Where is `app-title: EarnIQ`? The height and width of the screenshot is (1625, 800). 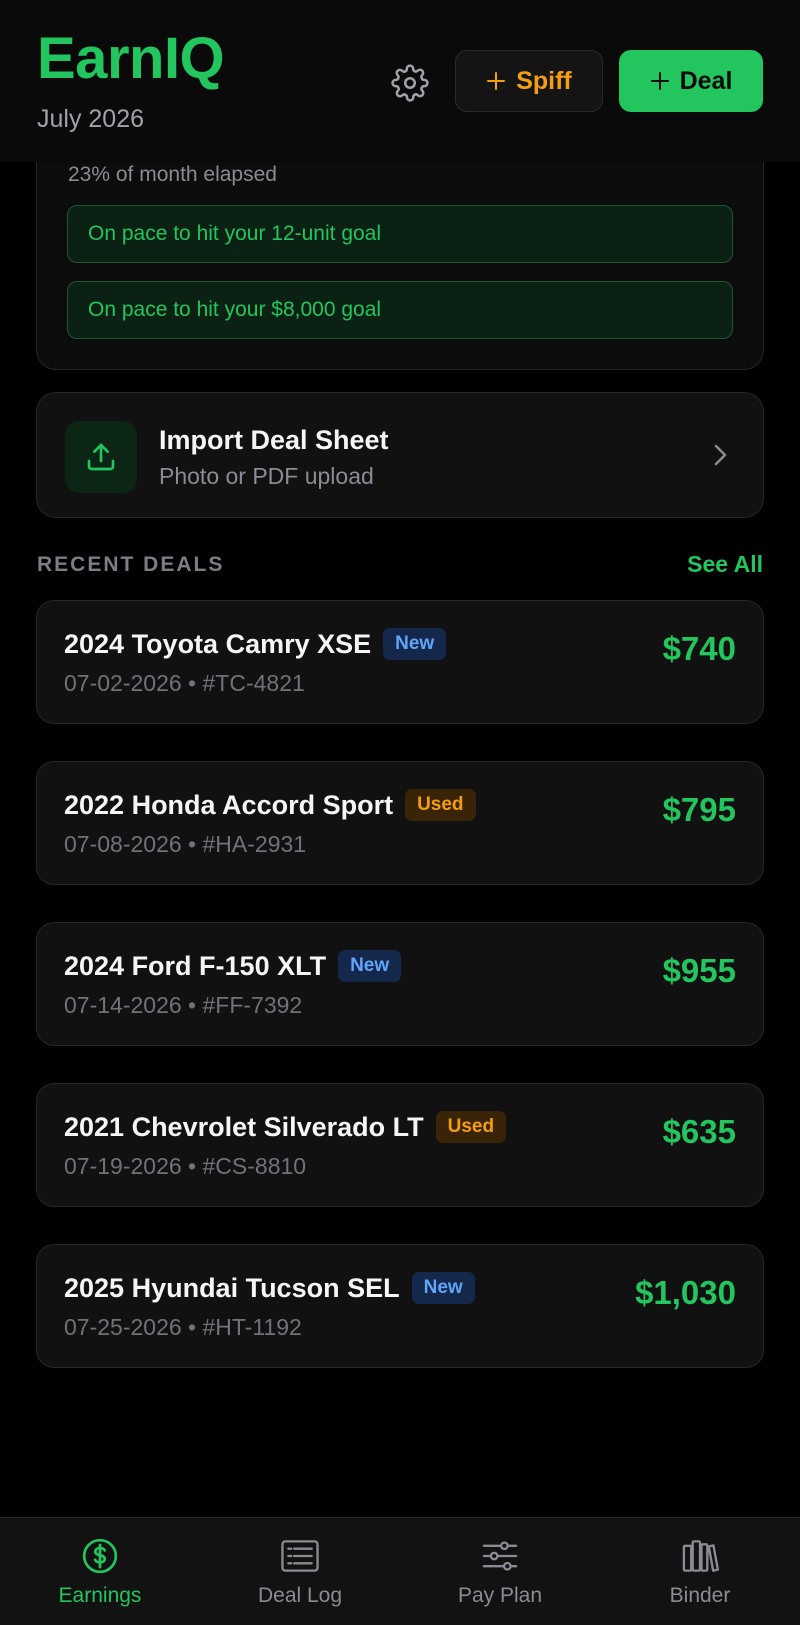
app-title: EarnIQ is located at coordinates (131, 58).